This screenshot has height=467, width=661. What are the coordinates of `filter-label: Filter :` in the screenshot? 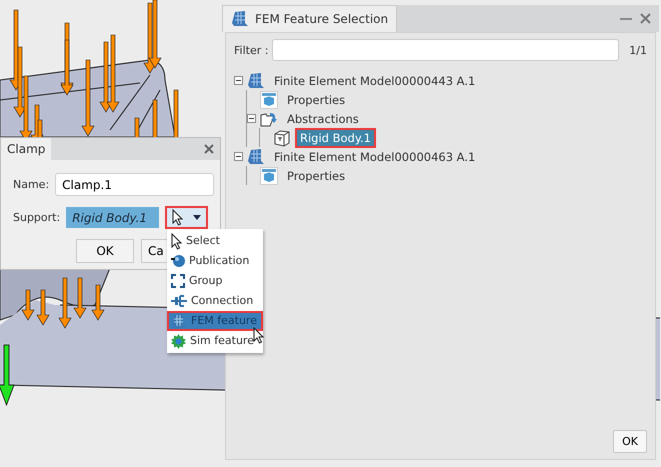 It's located at (251, 50).